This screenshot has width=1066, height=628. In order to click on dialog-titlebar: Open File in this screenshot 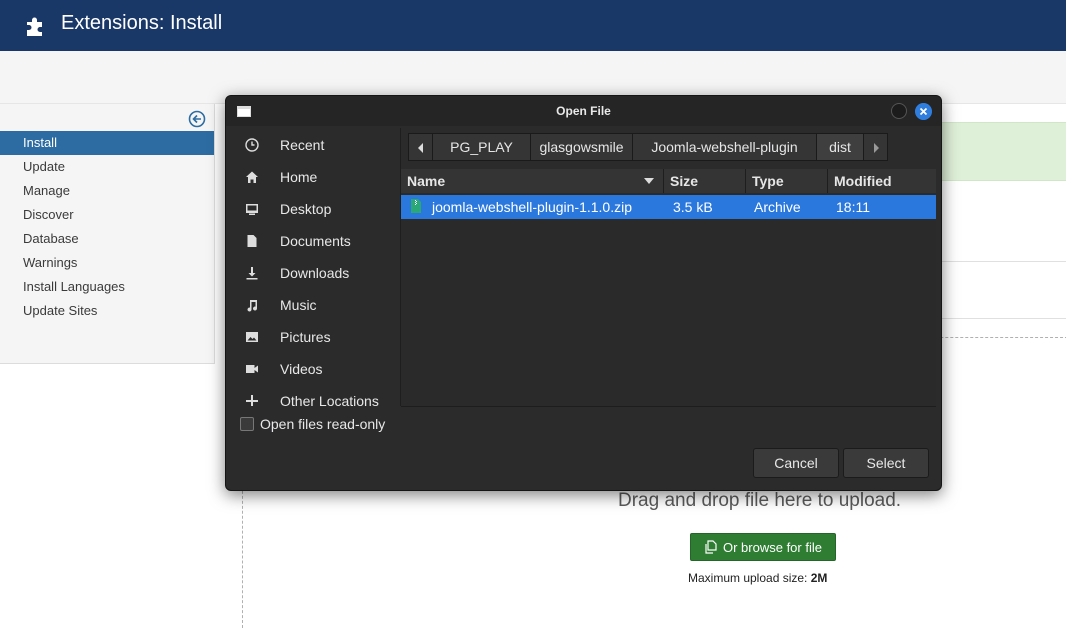, I will do `click(583, 111)`.